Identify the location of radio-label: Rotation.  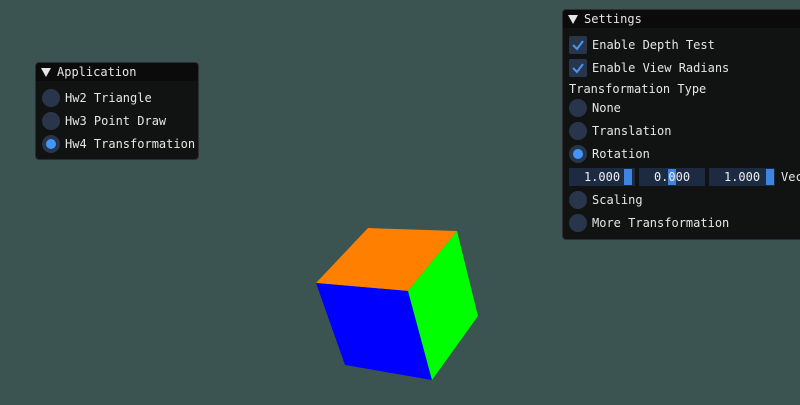
(621, 154).